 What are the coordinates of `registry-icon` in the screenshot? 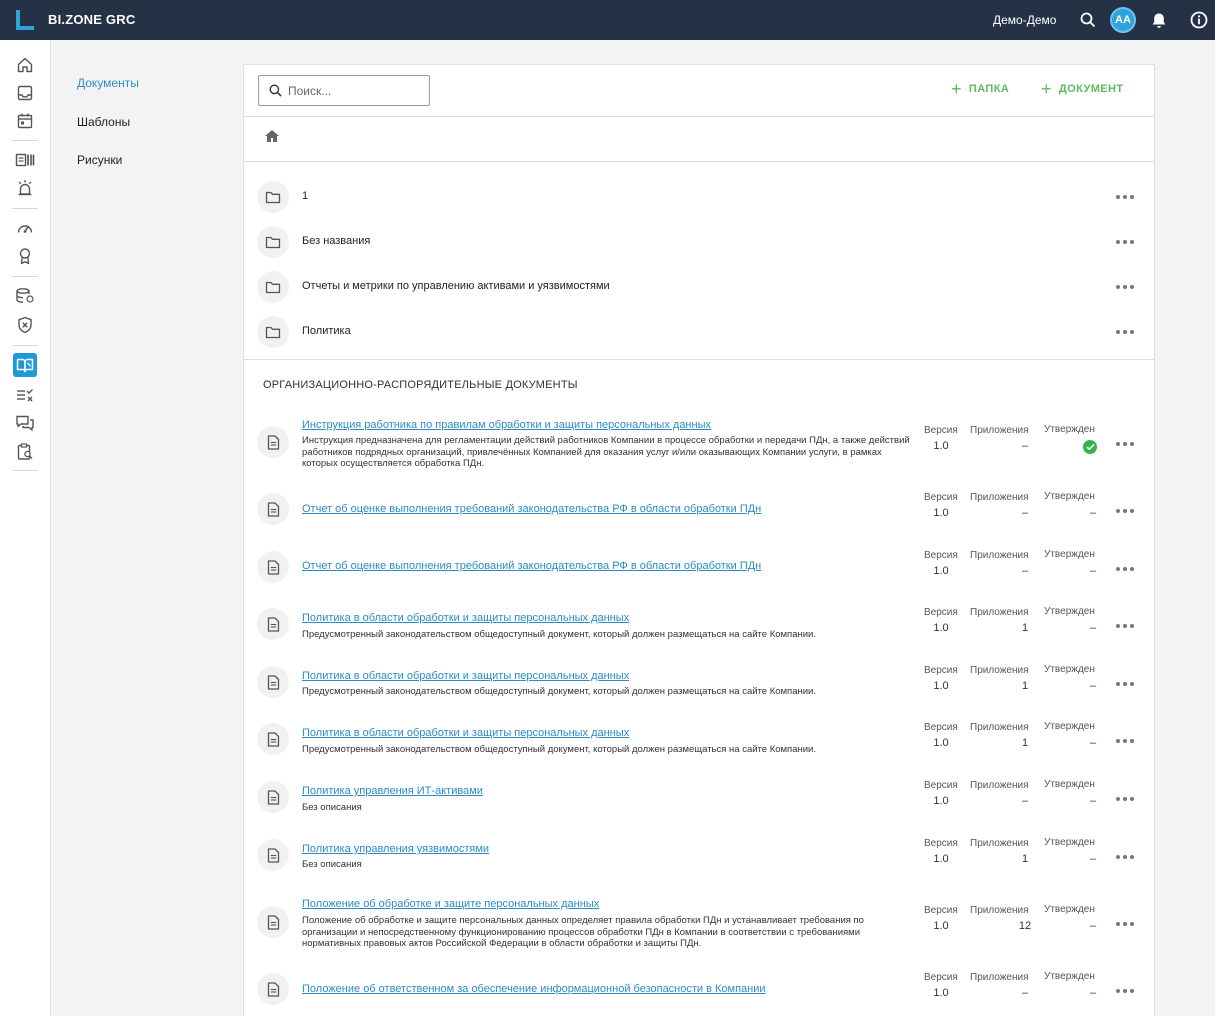 It's located at (25, 160).